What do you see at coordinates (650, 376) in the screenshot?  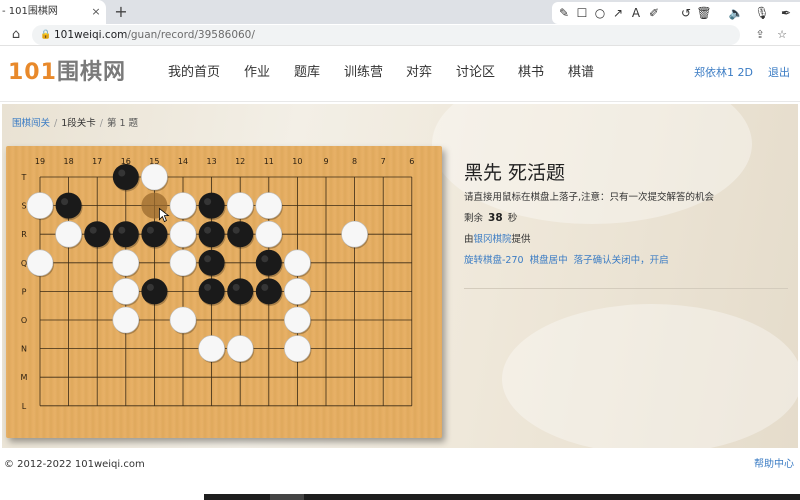 I see `background-wash` at bounding box center [650, 376].